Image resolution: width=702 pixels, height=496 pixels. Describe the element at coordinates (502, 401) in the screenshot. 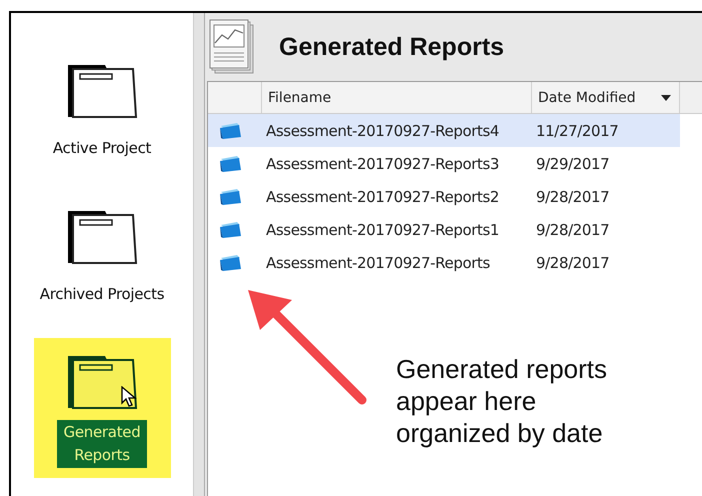

I see `annotation-text: Generated reports appear here organized by date` at that location.